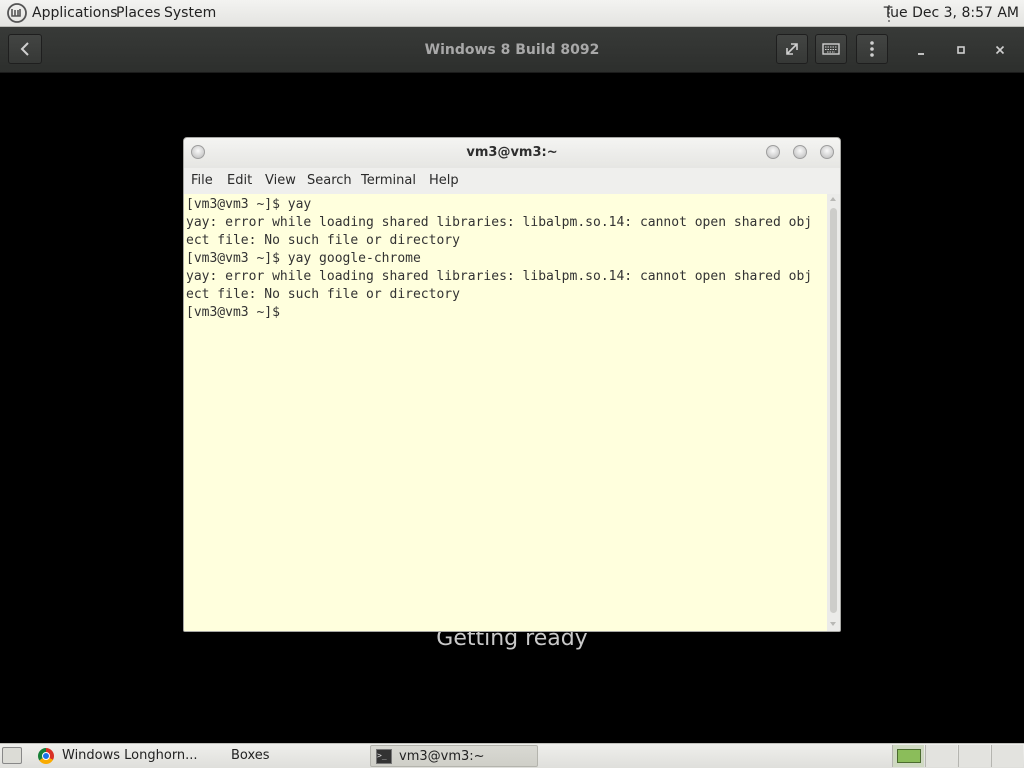  Describe the element at coordinates (833, 199) in the screenshot. I see `scroll-up-icon` at that location.